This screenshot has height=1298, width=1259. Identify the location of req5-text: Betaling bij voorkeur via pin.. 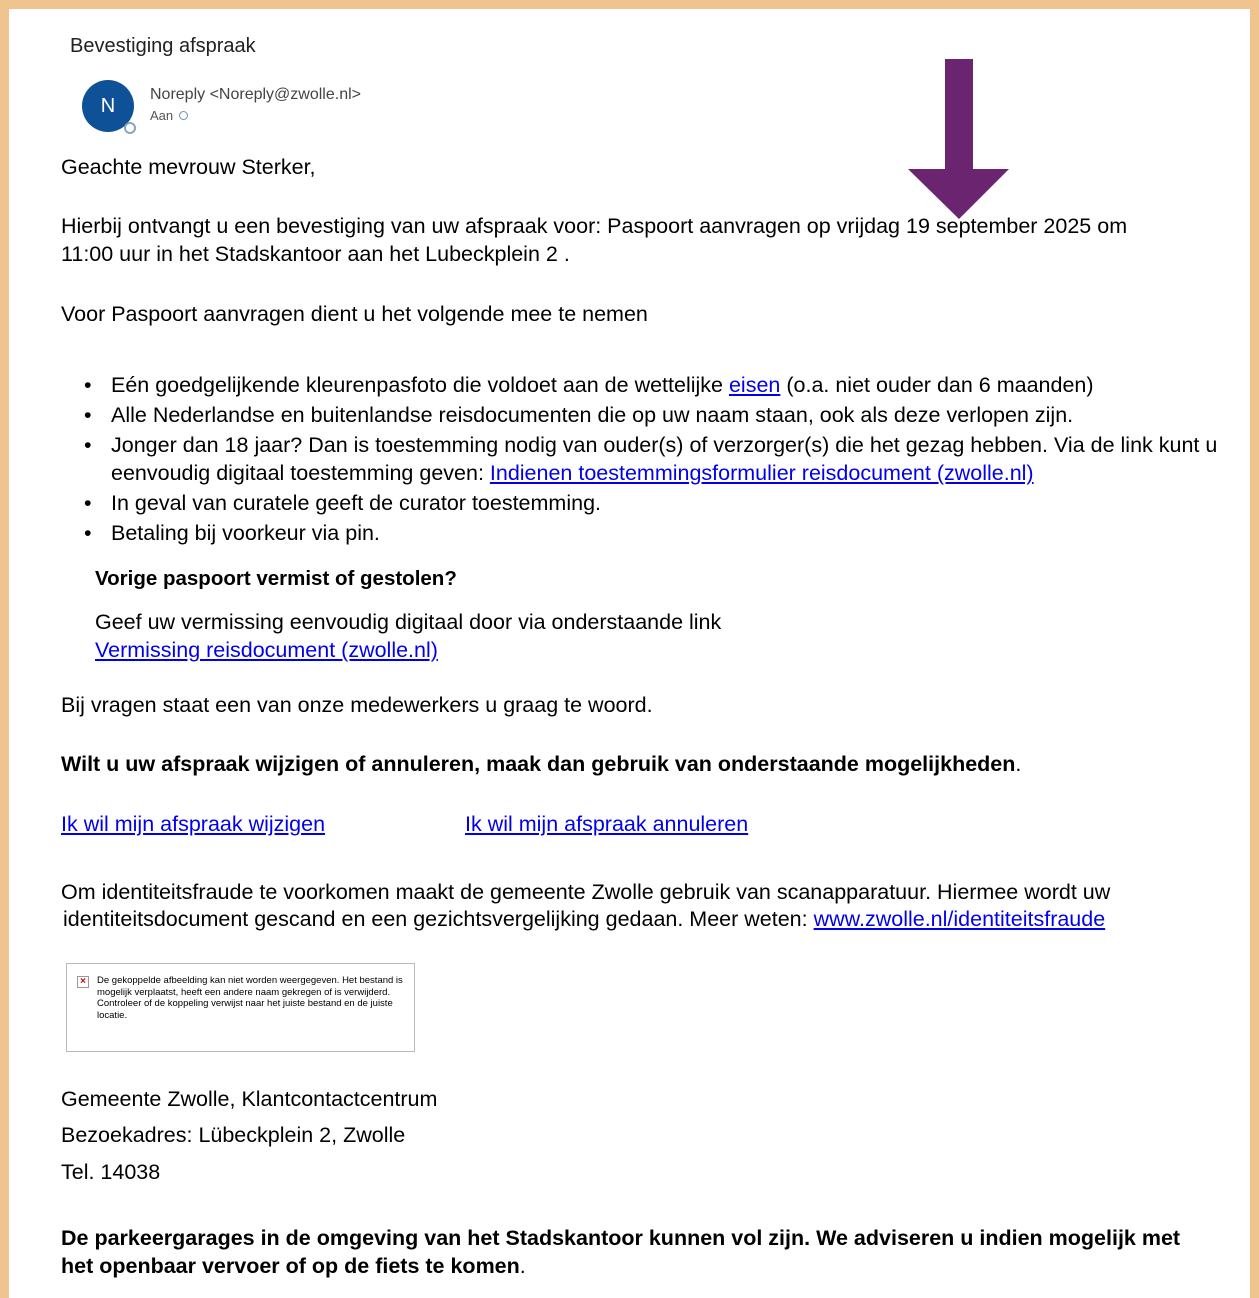
(245, 533).